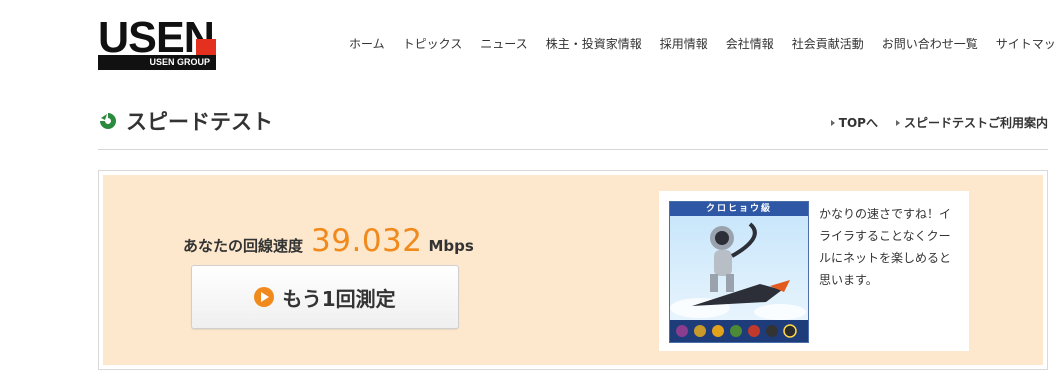 This screenshot has width=1054, height=374. I want to click on rank-title: クロヒョウ級, so click(739, 209).